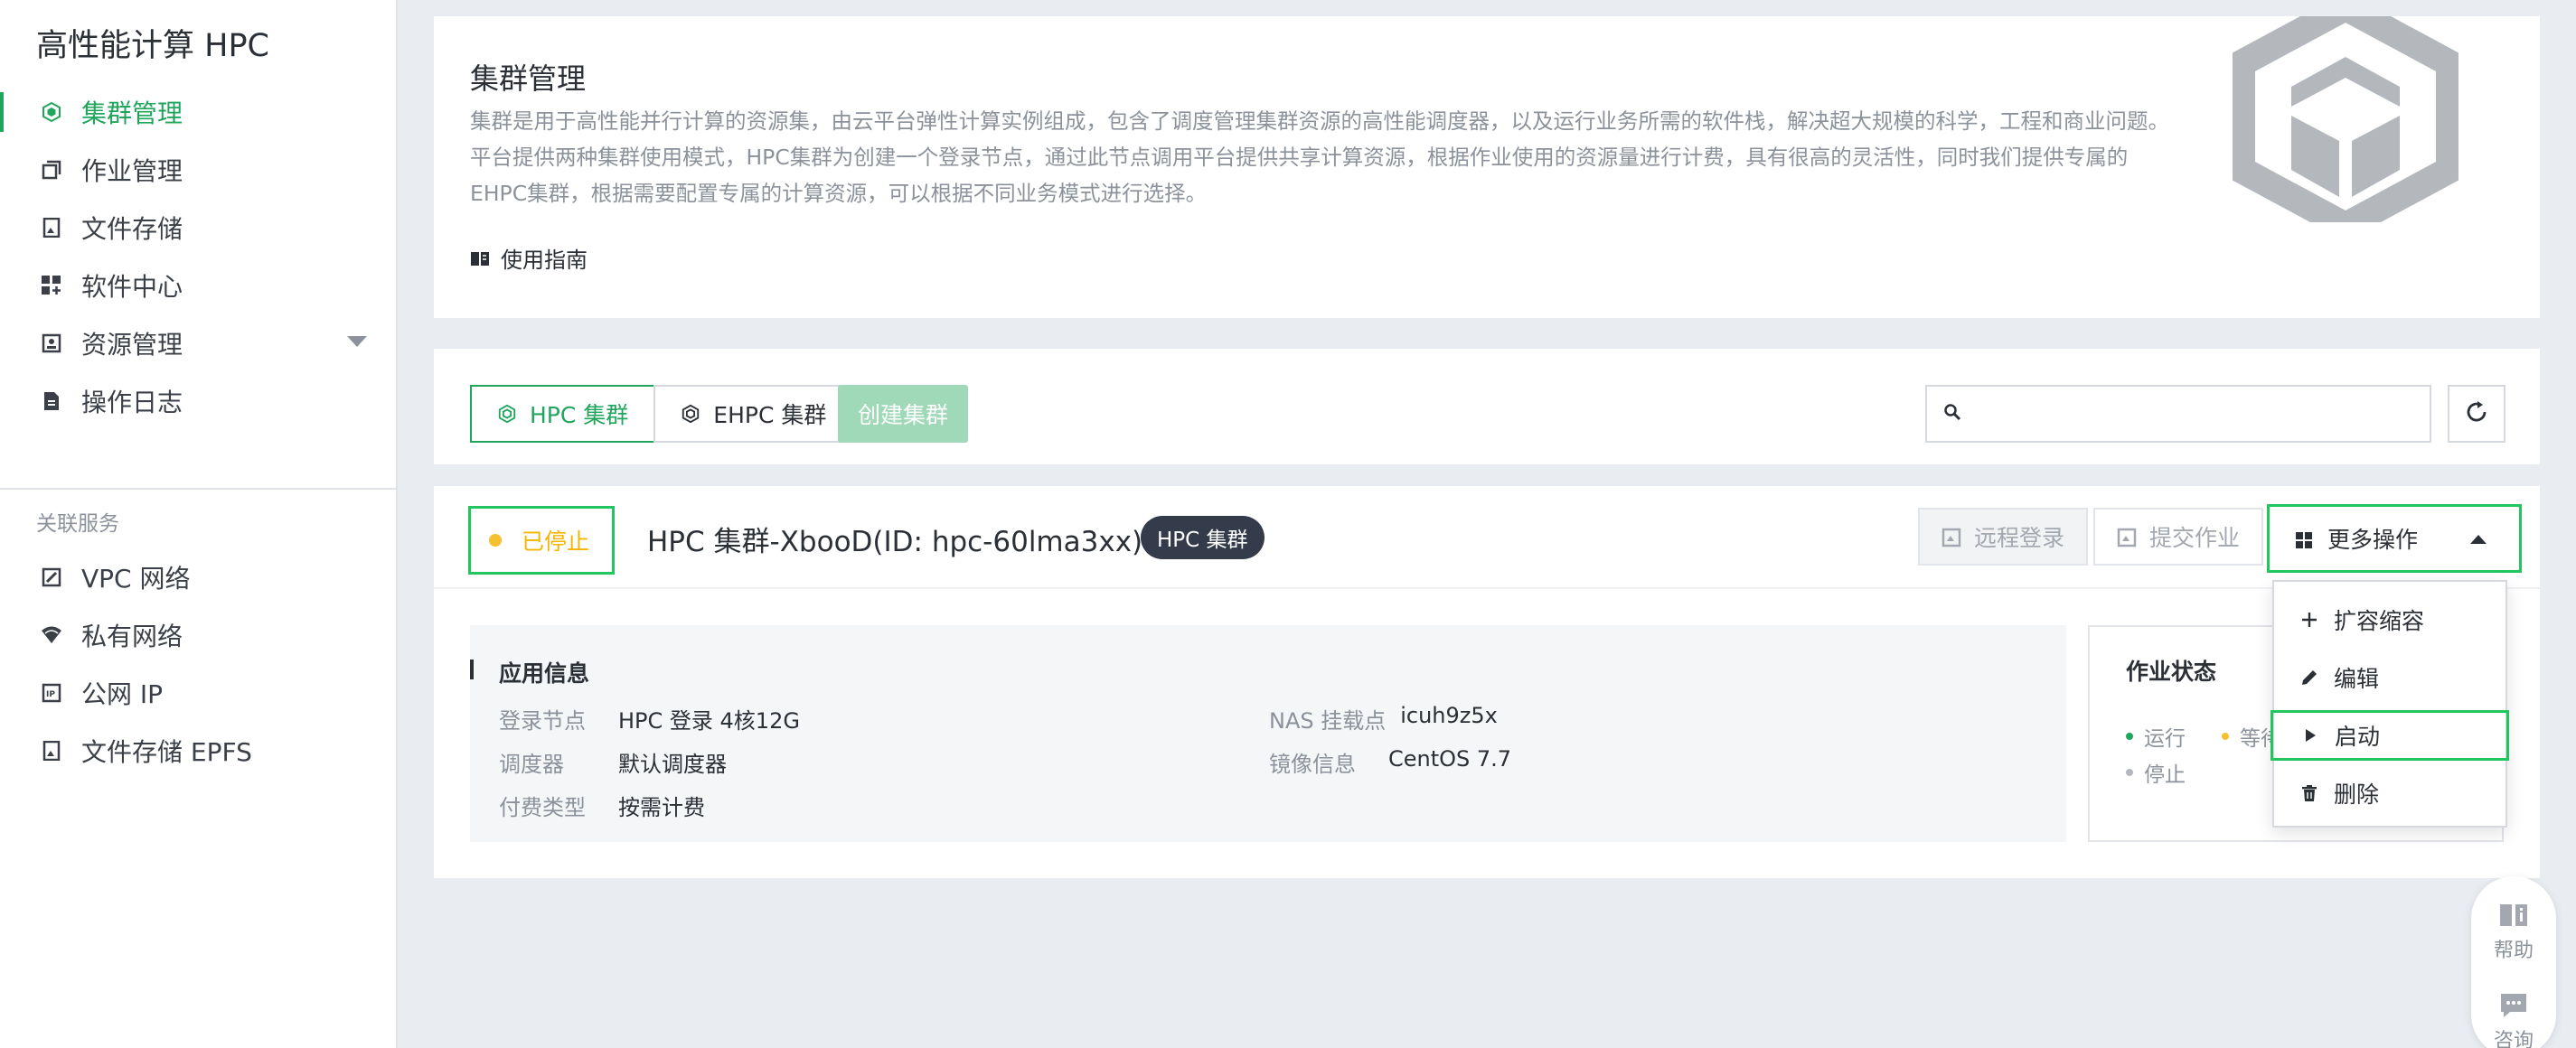 The width and height of the screenshot is (2576, 1048). I want to click on sidebar-item-storage: 文件存储, so click(198, 228).